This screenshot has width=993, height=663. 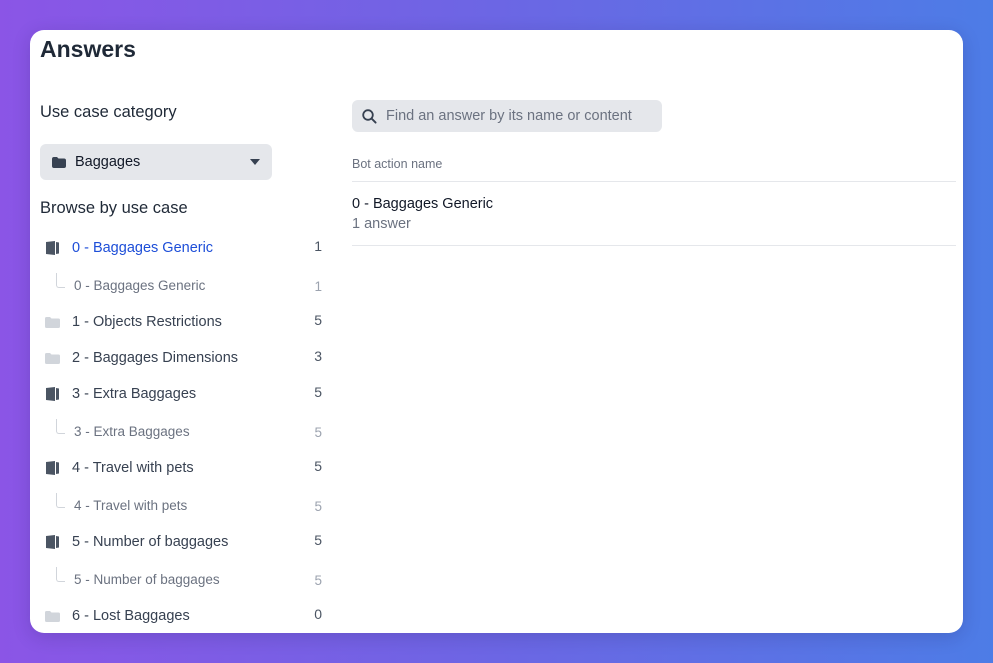 What do you see at coordinates (381, 224) in the screenshot?
I see `answer-count: 1 answer` at bounding box center [381, 224].